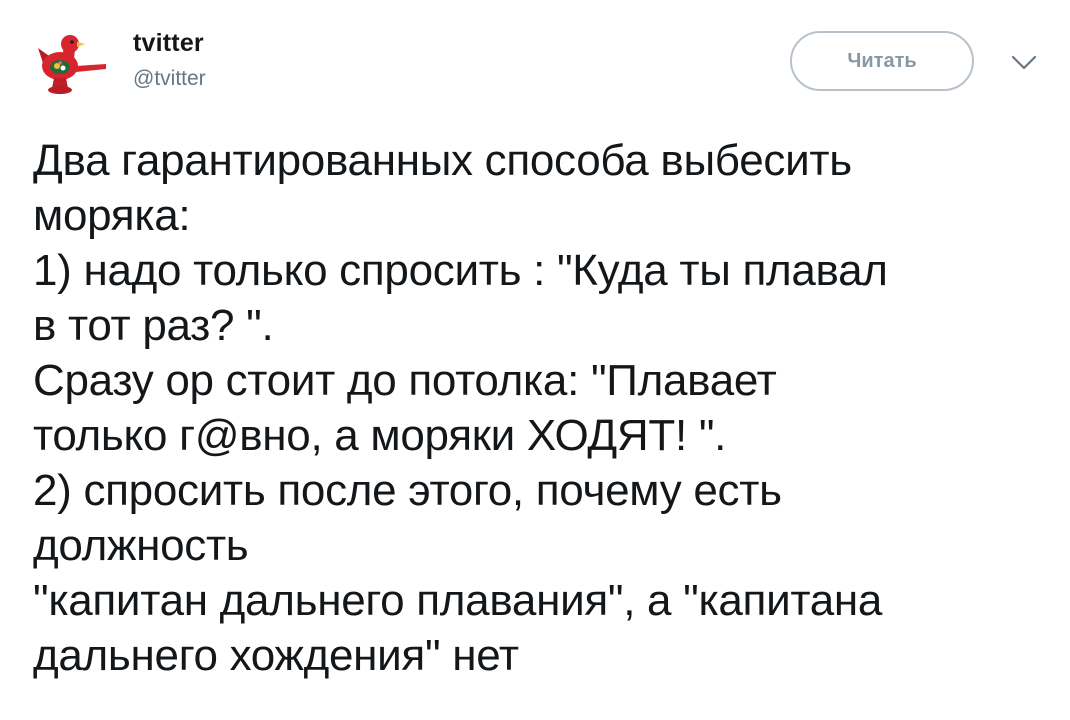 The width and height of the screenshot is (1070, 720). I want to click on red-bird-whistle-icon, so click(72, 64).